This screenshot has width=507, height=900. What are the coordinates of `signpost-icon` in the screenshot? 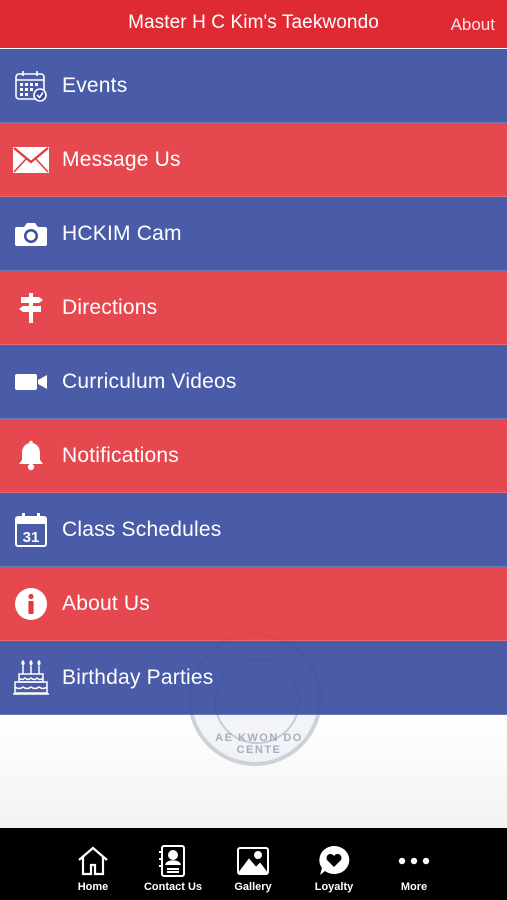 It's located at (31, 308).